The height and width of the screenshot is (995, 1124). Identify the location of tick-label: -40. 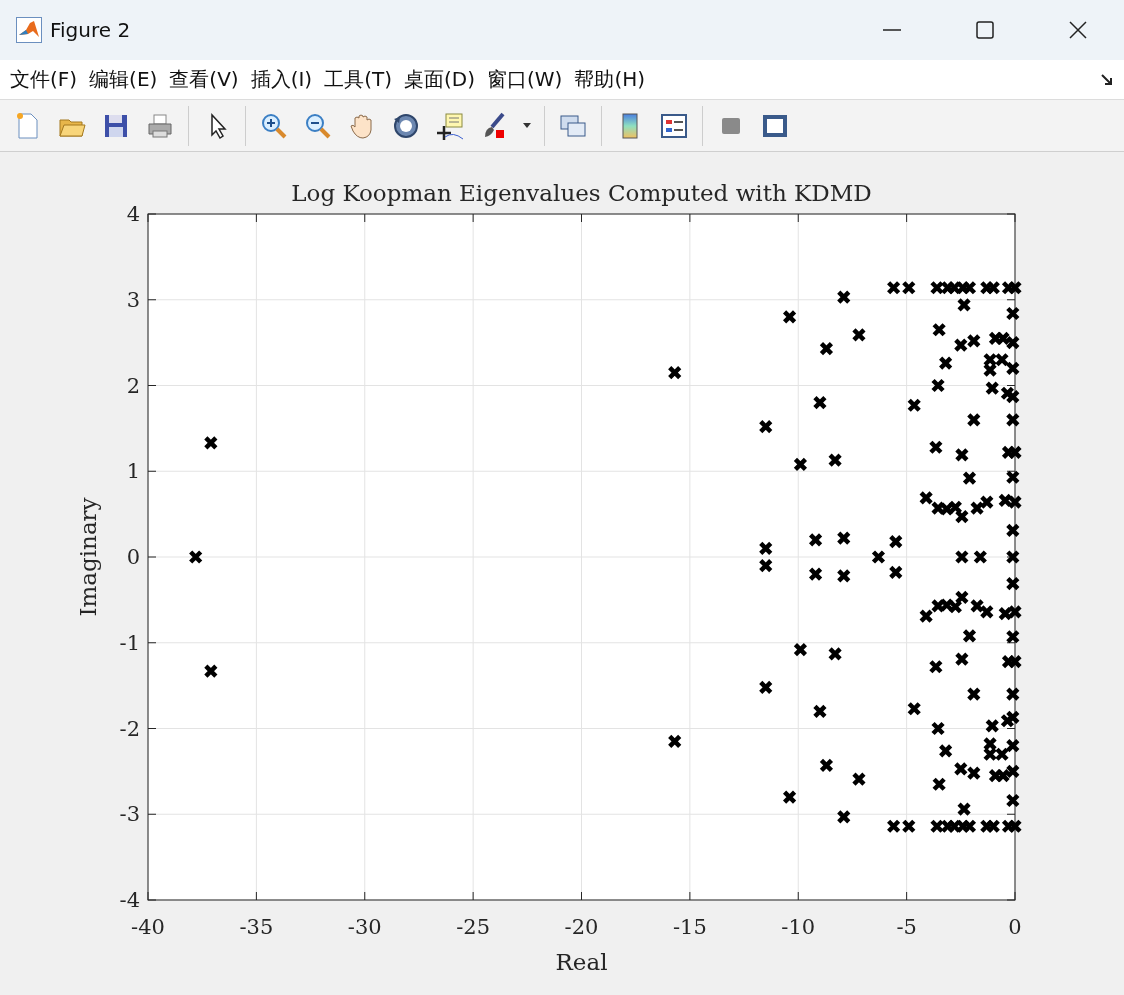
(148, 927).